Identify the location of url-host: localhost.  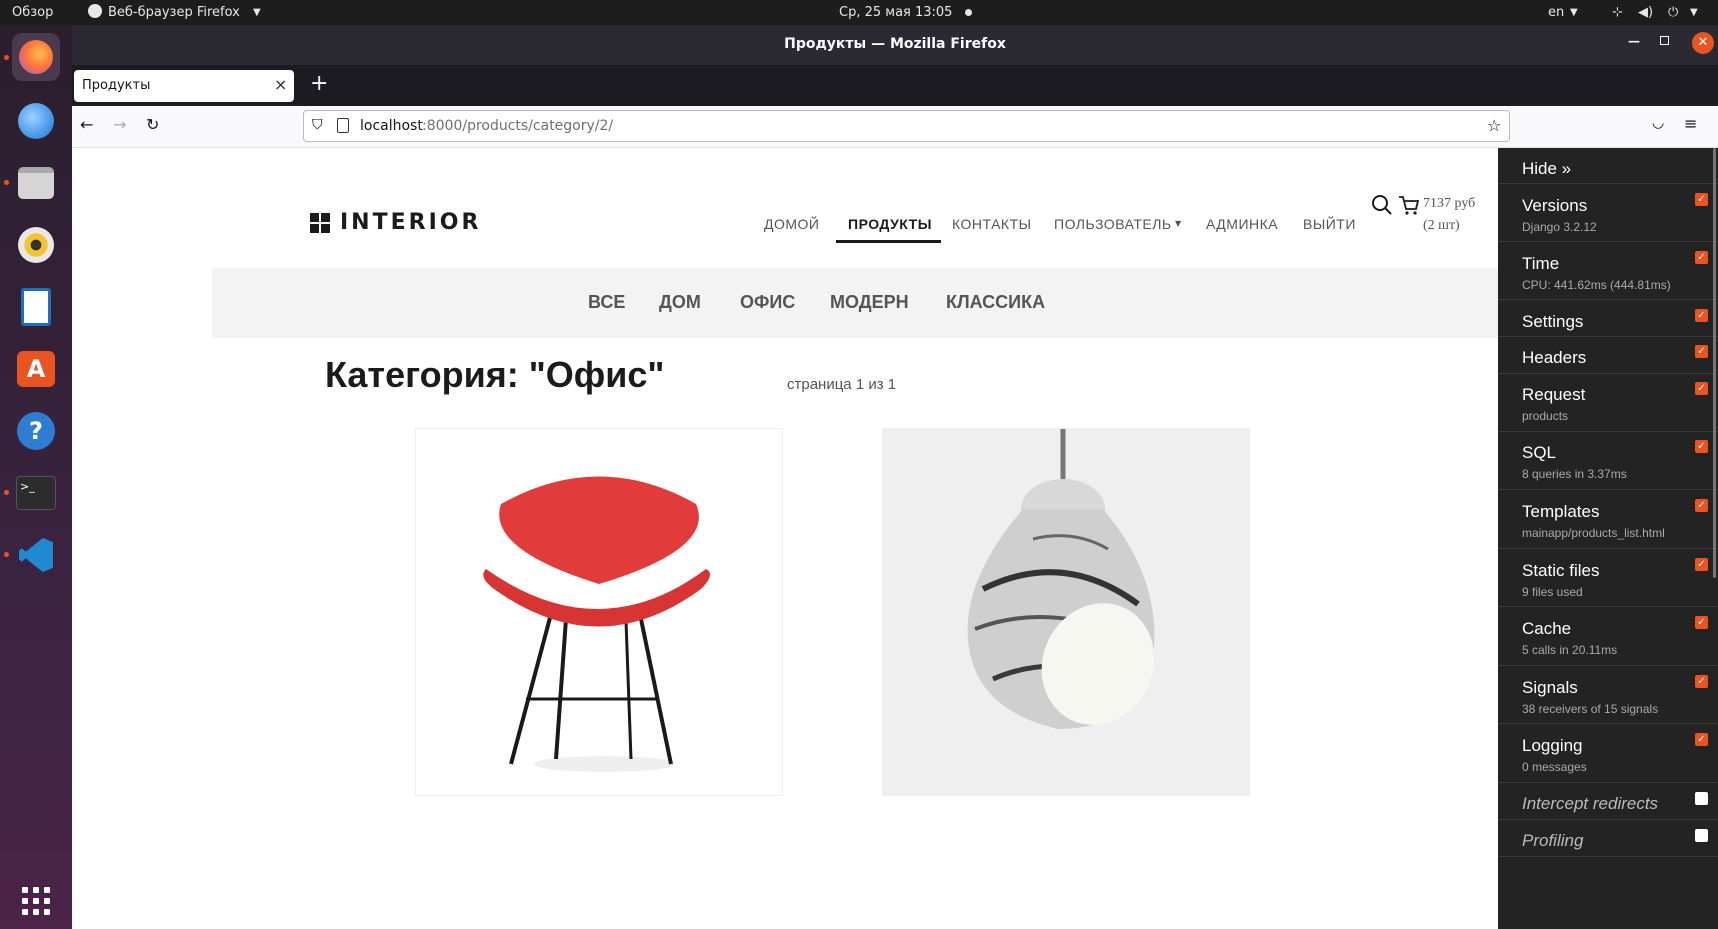
(391, 126).